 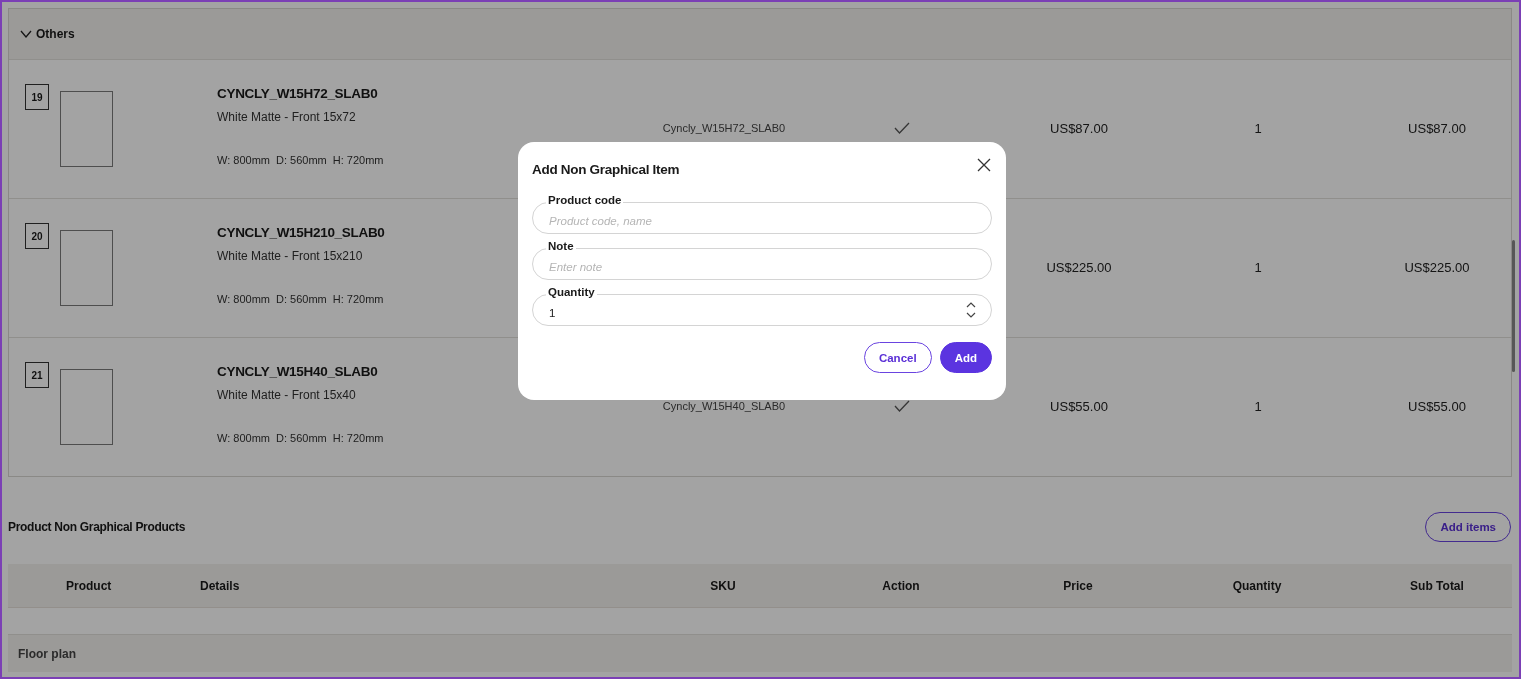 I want to click on field-label: Product code, so click(x=585, y=200).